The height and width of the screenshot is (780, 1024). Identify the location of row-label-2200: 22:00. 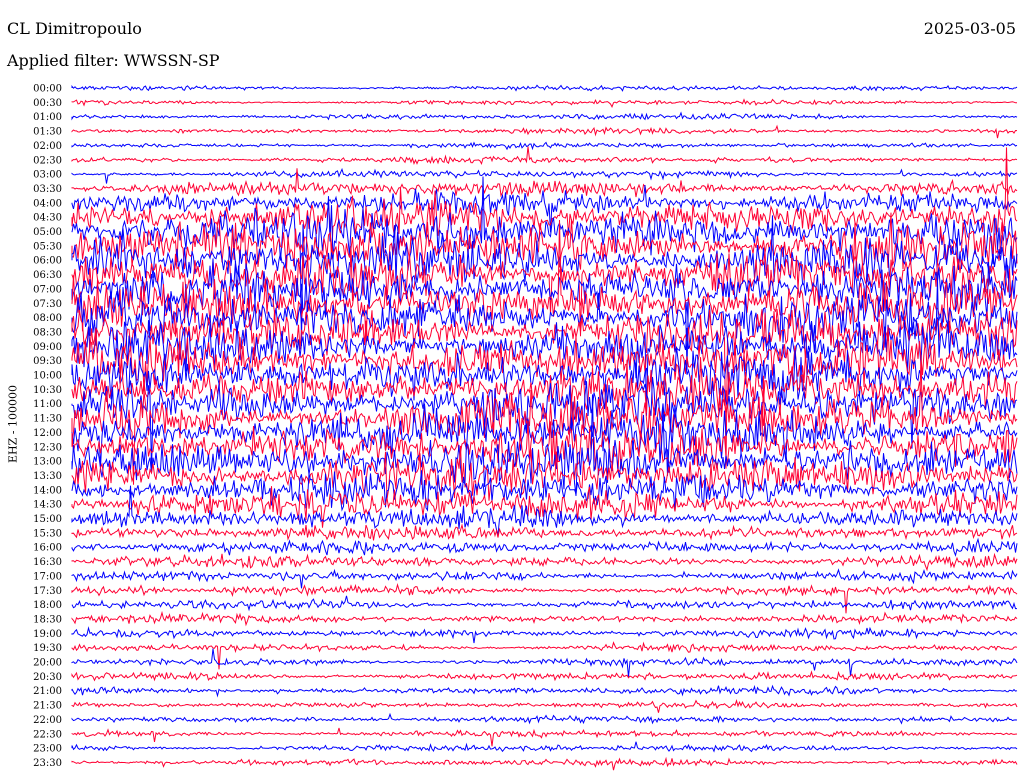
(47, 720).